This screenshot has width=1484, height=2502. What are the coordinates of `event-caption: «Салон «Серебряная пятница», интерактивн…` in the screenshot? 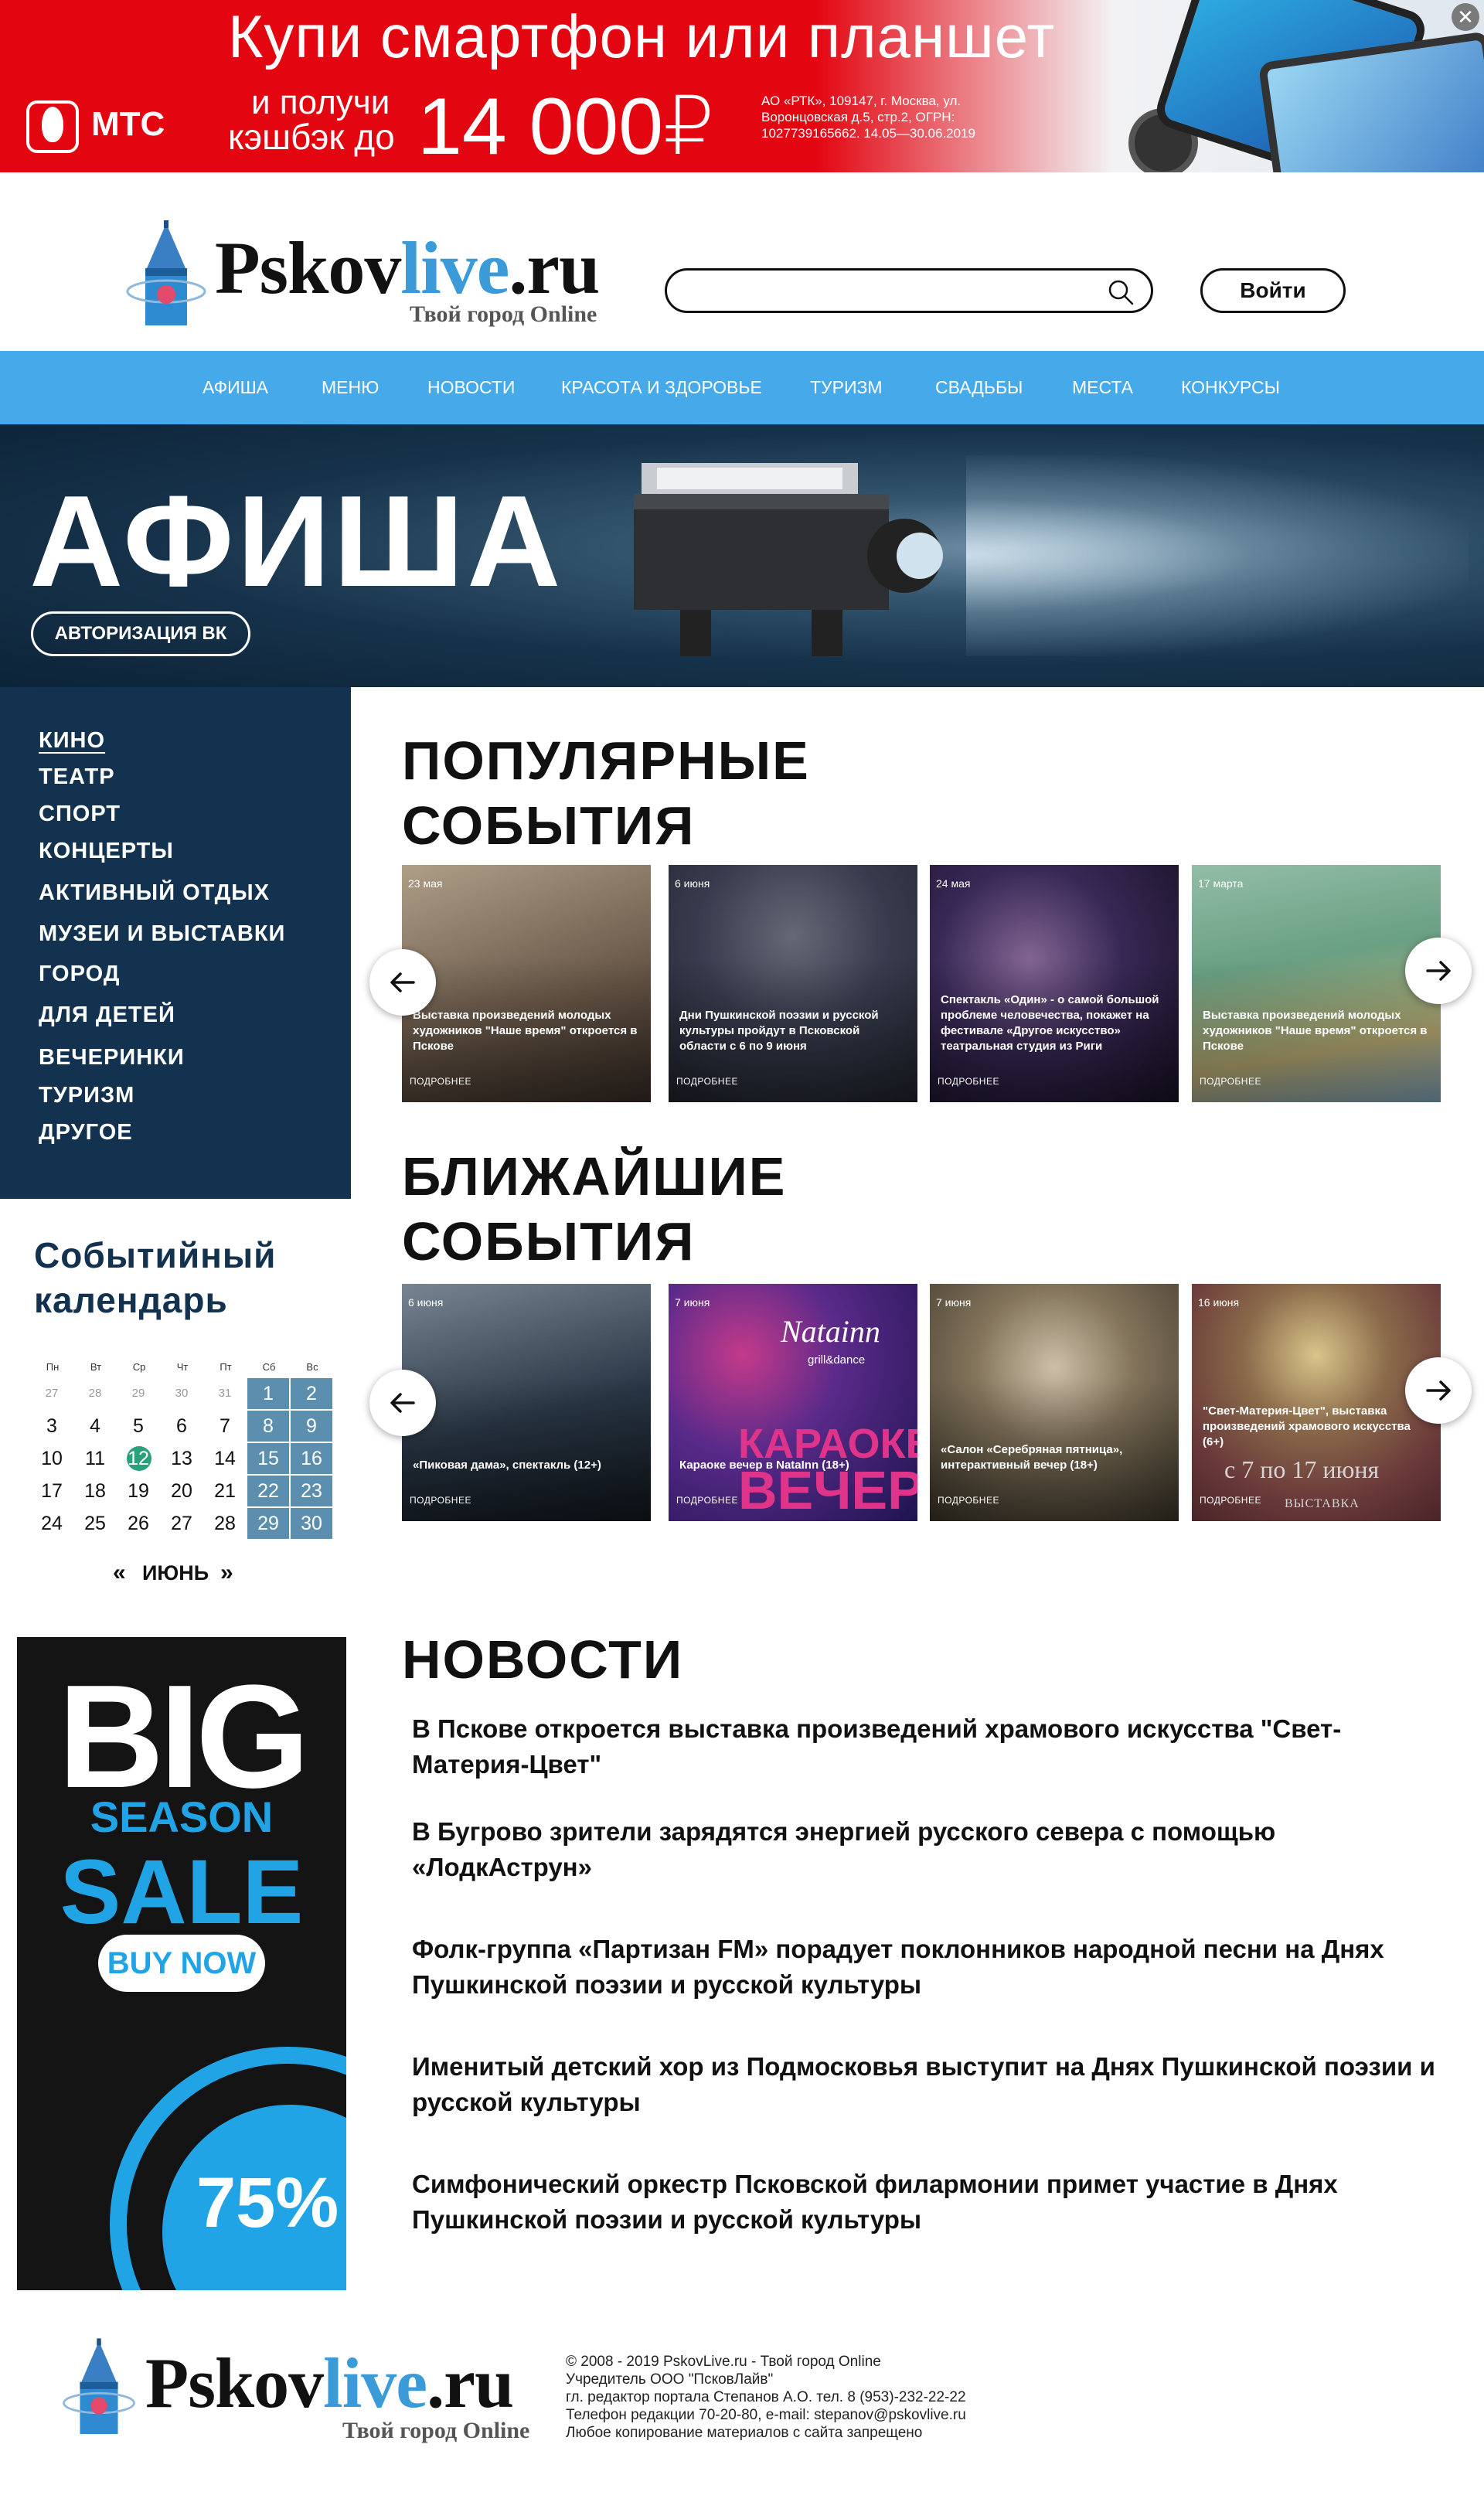 It's located at (1032, 1457).